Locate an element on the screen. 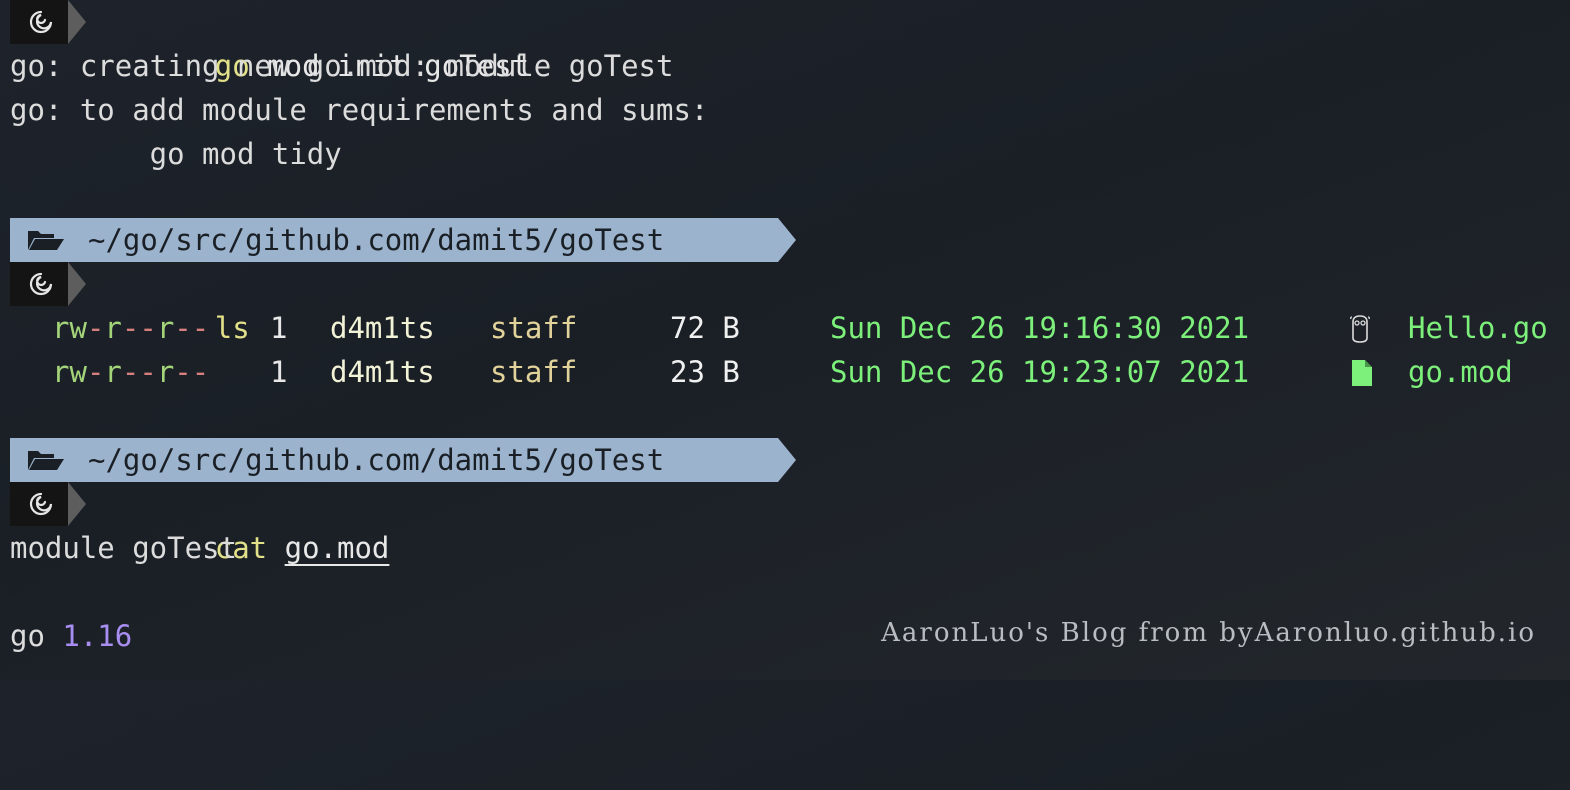  file-date: Sun Dec 26 19:23:07 2021 is located at coordinates (1040, 372).